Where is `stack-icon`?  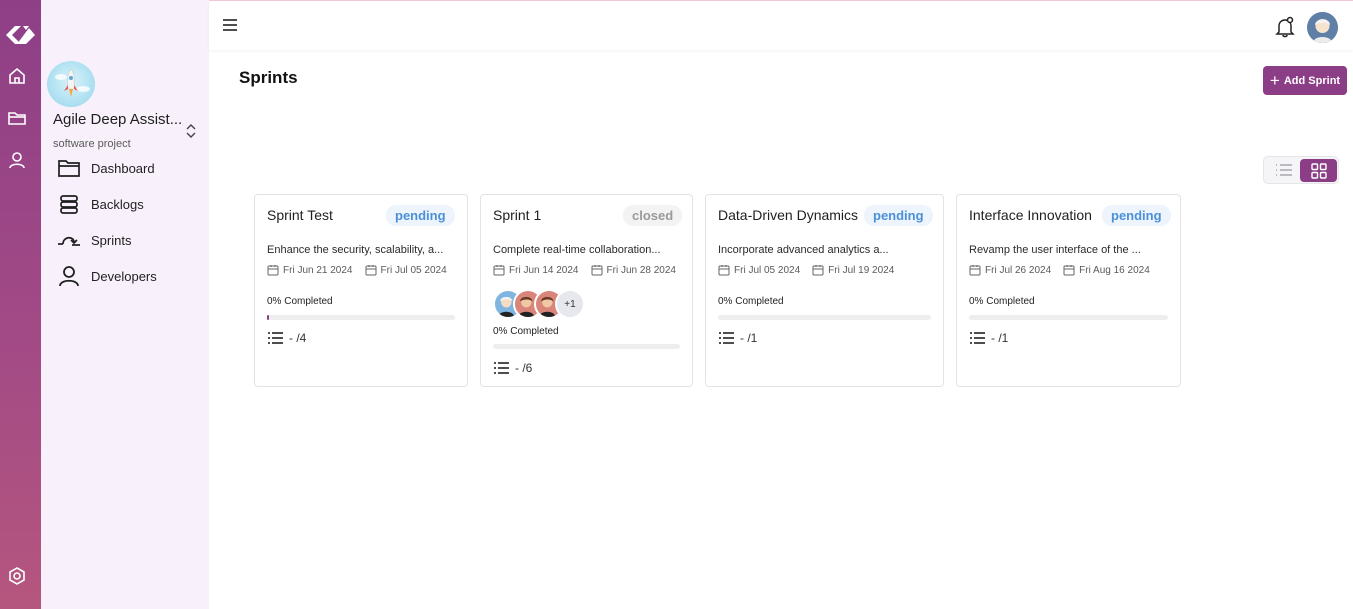 stack-icon is located at coordinates (69, 204).